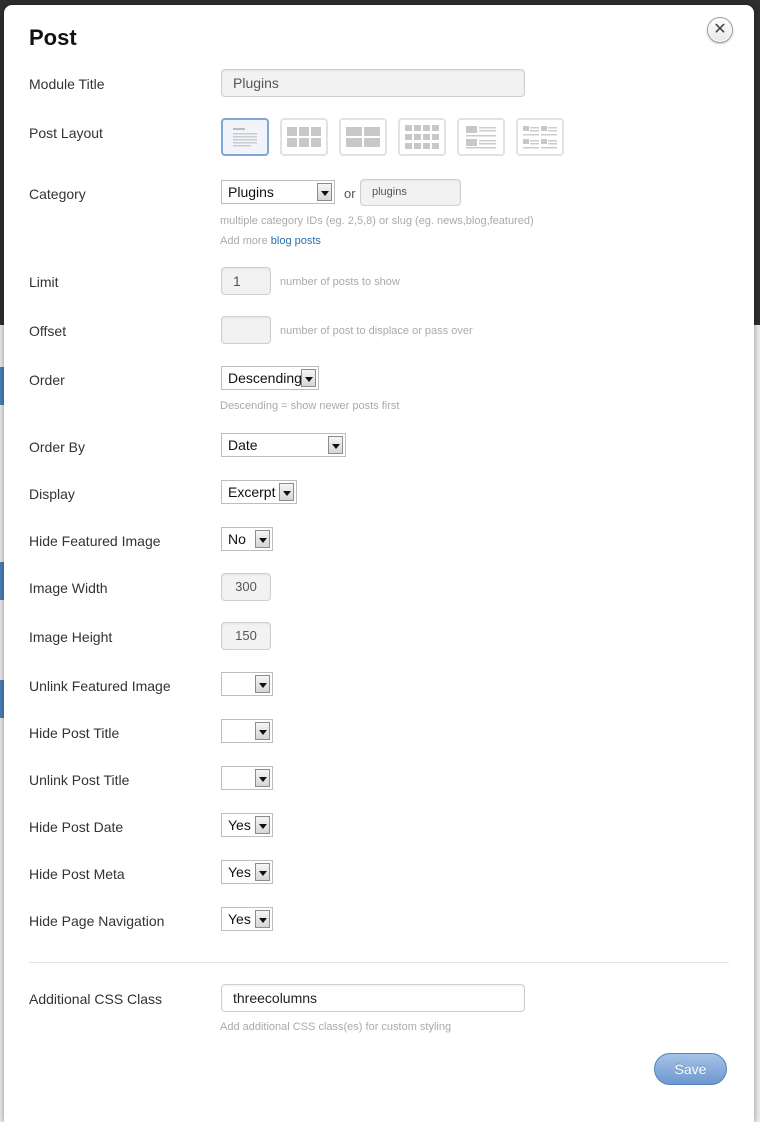  What do you see at coordinates (247, 684) in the screenshot?
I see `unlink-featured-image-select` at bounding box center [247, 684].